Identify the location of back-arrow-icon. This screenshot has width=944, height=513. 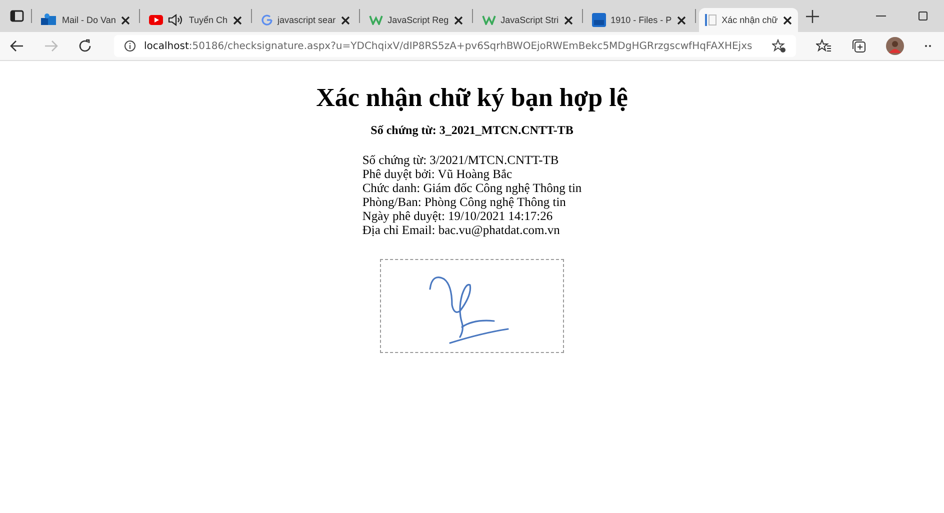
(17, 46).